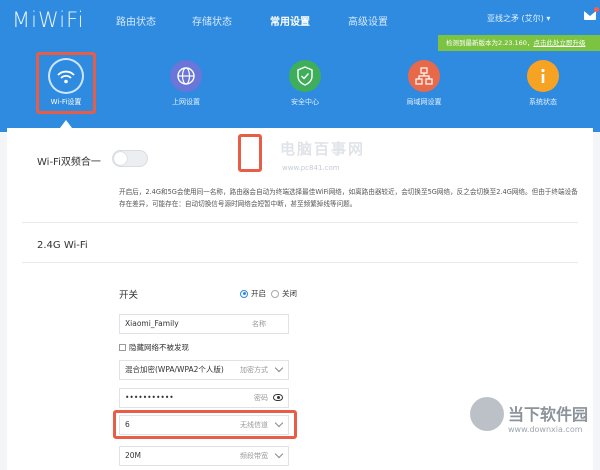 Image resolution: width=600 pixels, height=470 pixels. What do you see at coordinates (254, 370) in the screenshot?
I see `encryption-hint: 加密方式` at bounding box center [254, 370].